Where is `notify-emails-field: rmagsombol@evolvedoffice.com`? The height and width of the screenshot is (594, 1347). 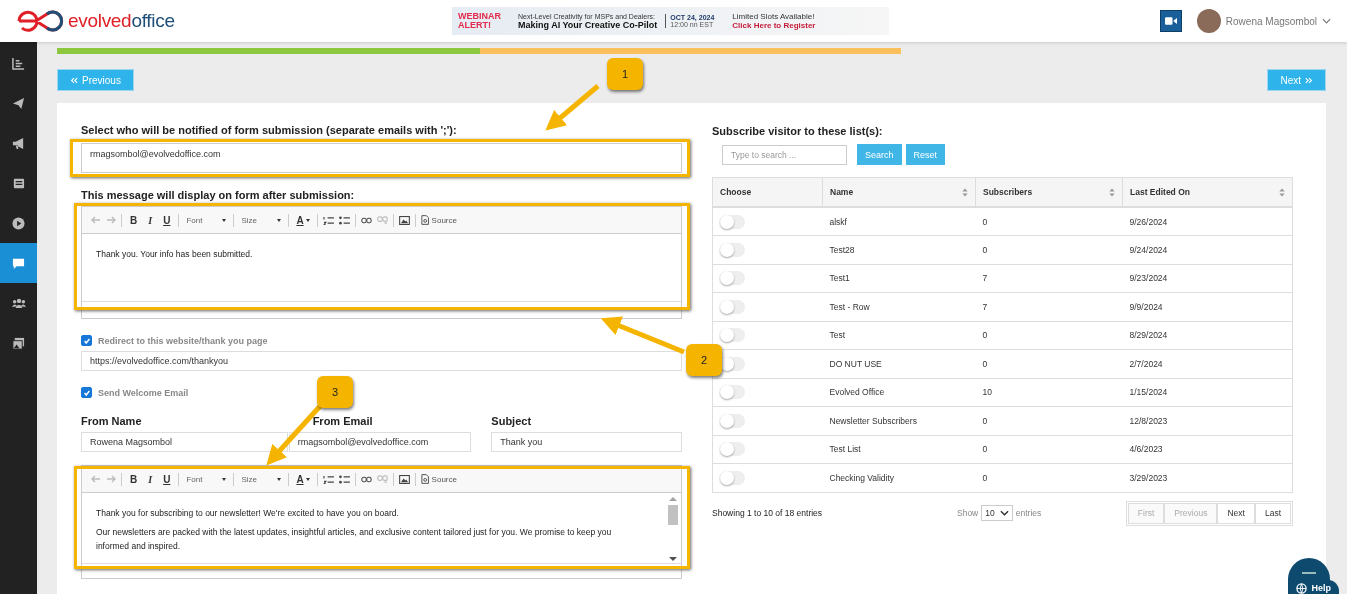
notify-emails-field: rmagsombol@evolvedoffice.com is located at coordinates (381, 158).